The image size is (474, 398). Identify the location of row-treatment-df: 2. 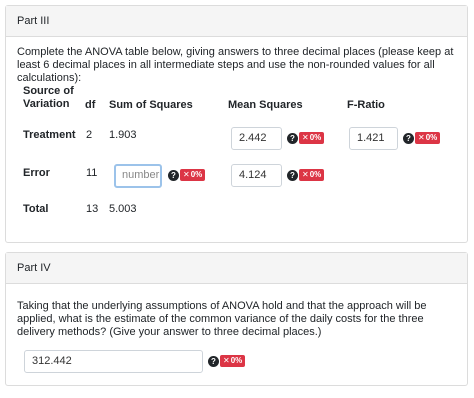
(89, 135).